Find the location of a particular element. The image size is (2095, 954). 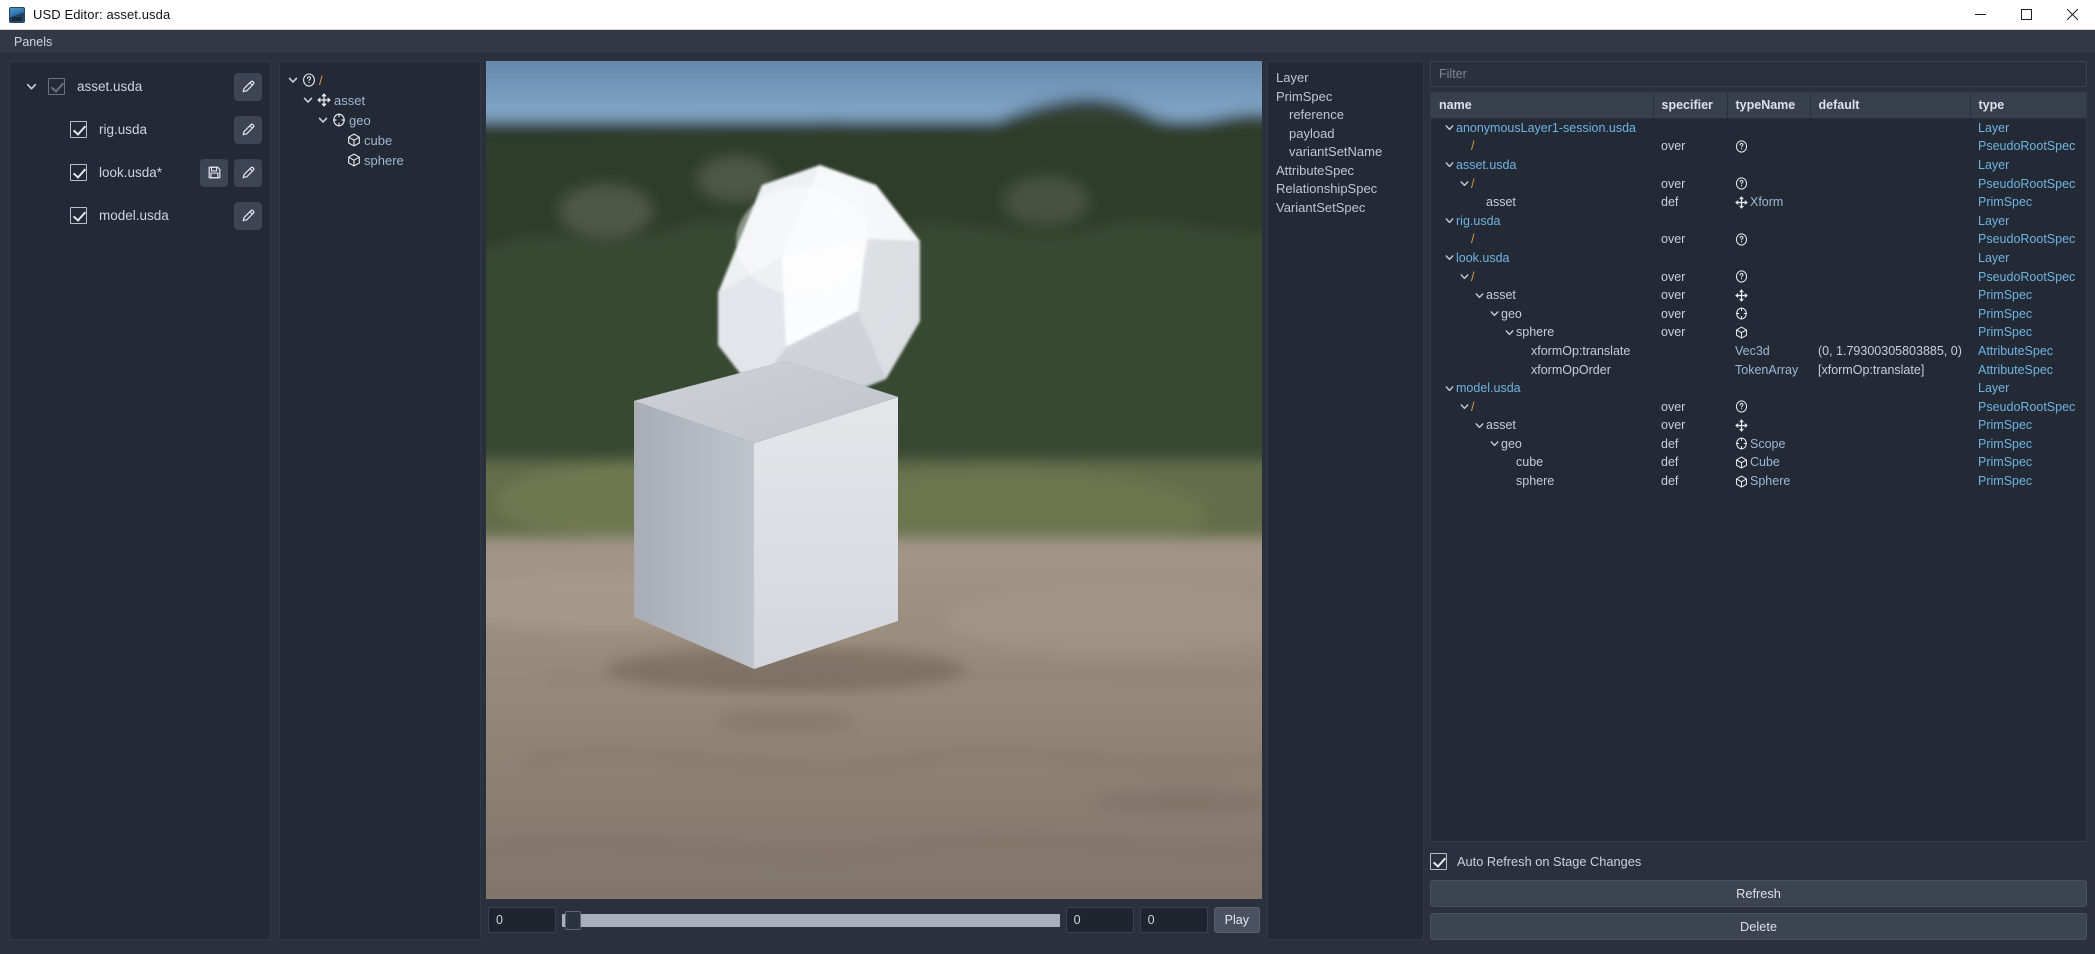

timeline-slider is located at coordinates (811, 920).